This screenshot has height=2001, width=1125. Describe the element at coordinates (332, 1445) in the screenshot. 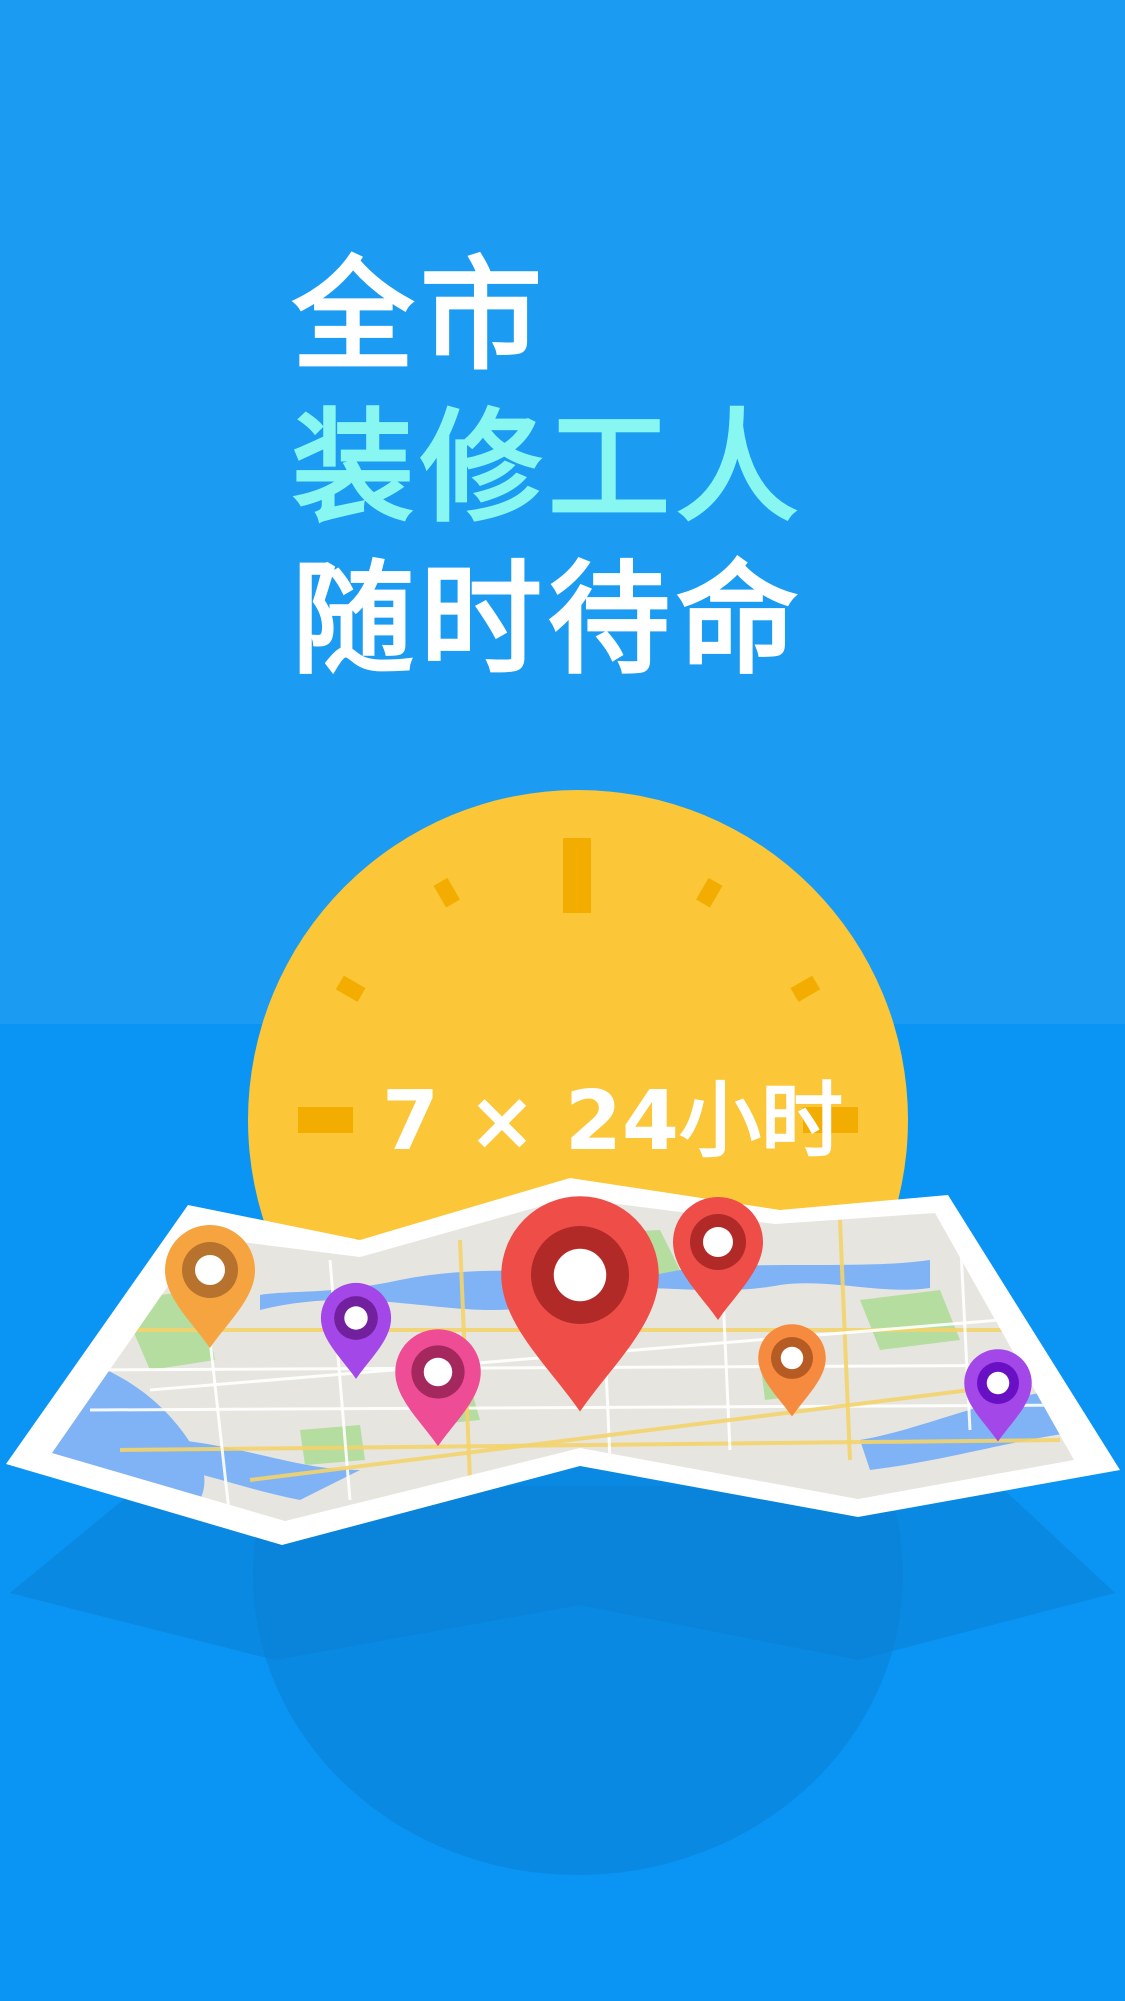

I see `map-park` at that location.